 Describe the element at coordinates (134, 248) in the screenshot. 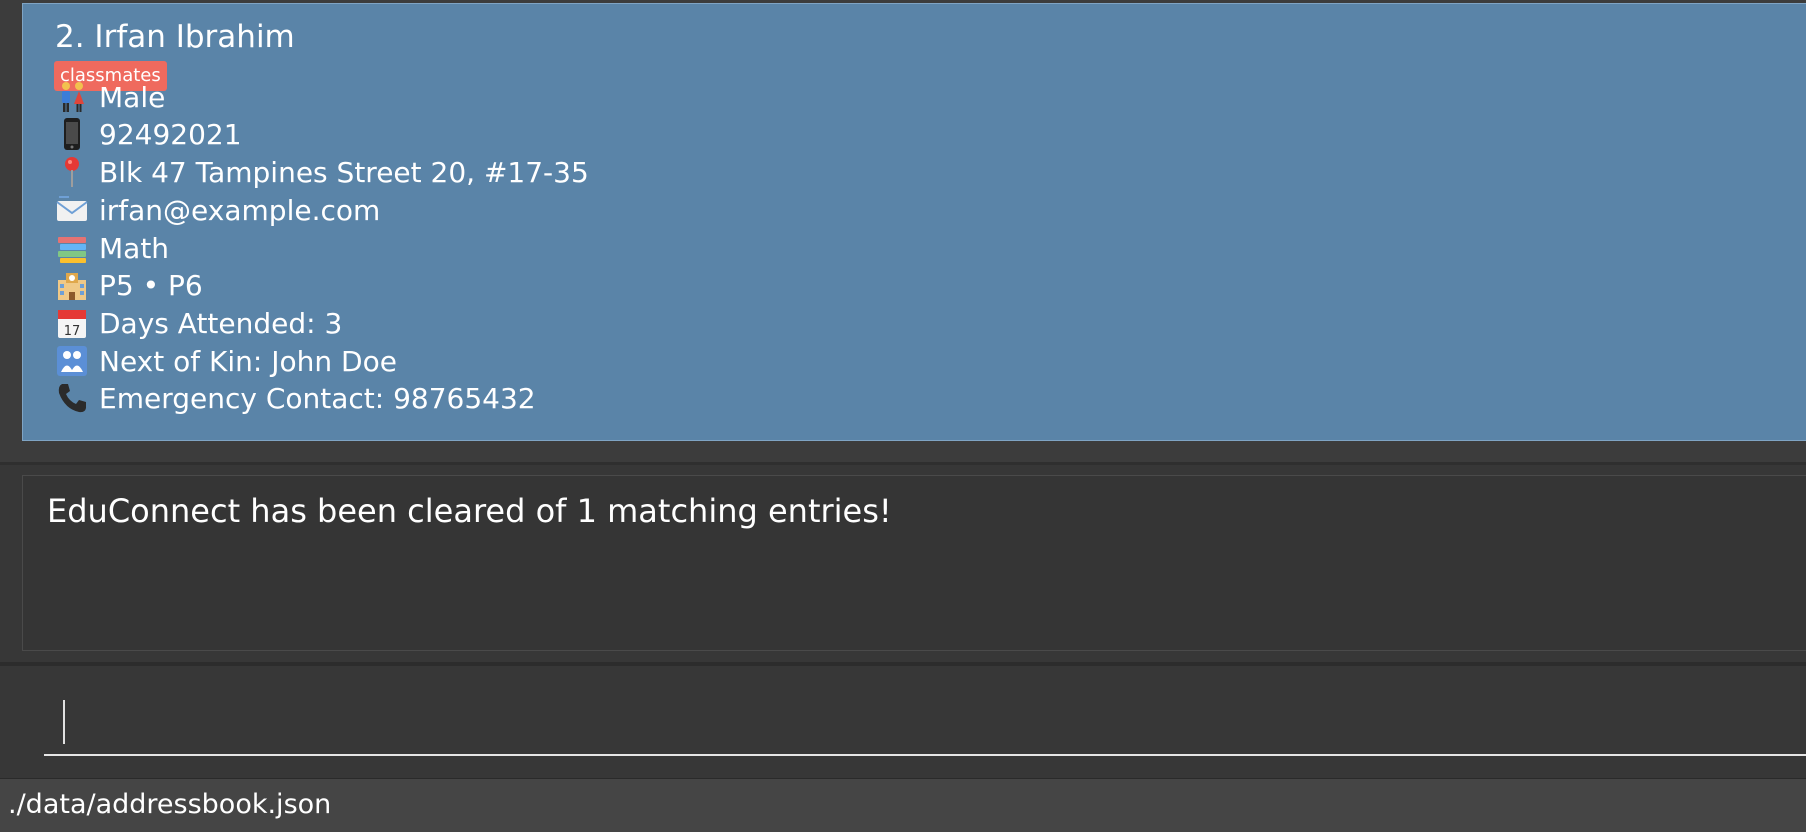

I see `subject-value: Math` at that location.